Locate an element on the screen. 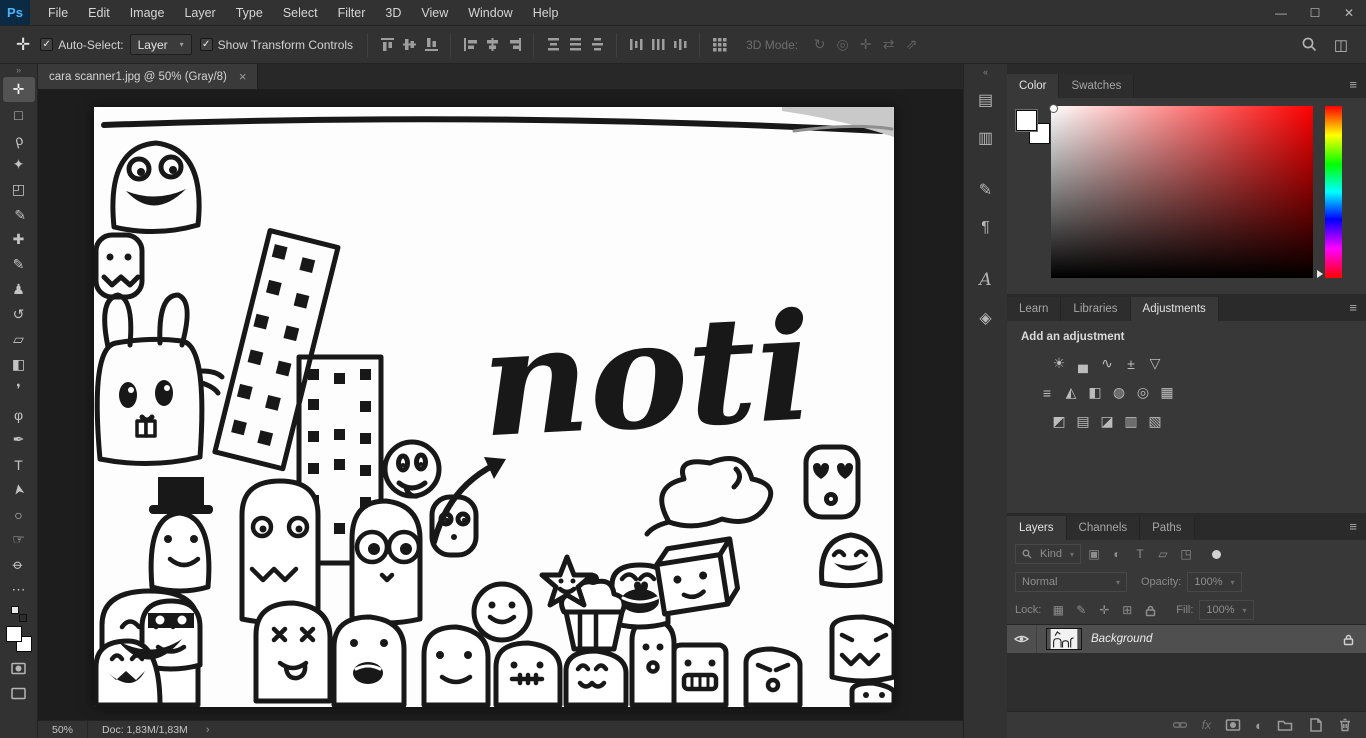 Image resolution: width=1366 pixels, height=738 pixels. eyedropper-tool: ✐ is located at coordinates (19, 214).